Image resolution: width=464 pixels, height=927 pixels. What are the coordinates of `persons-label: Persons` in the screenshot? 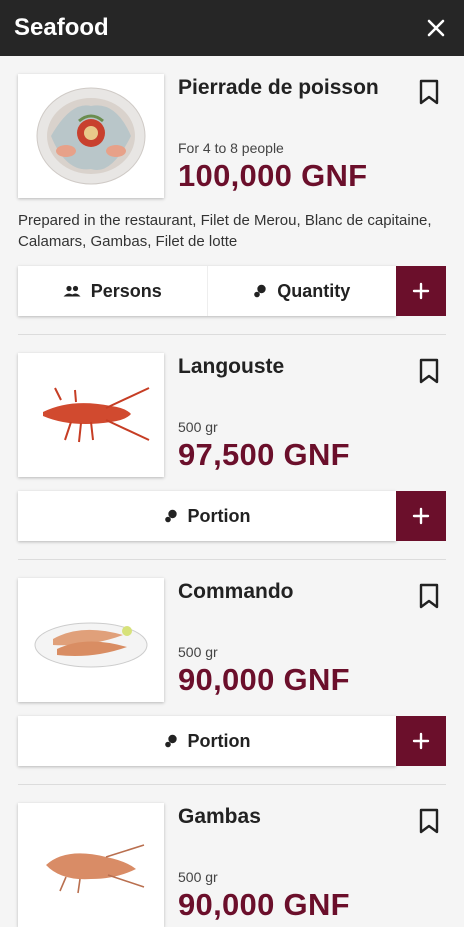 It's located at (126, 290).